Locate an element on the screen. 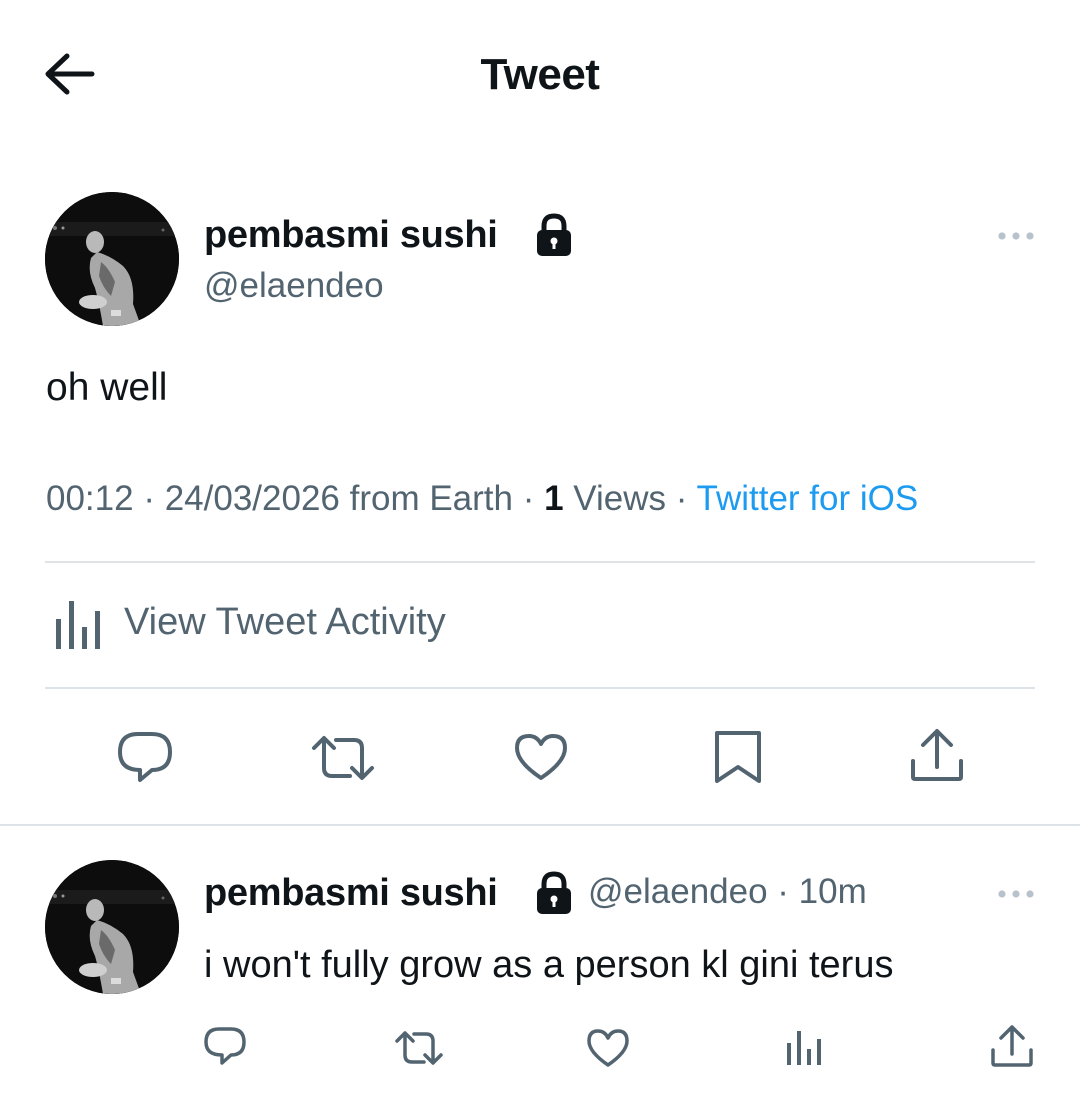 This screenshot has height=1108, width=1080. tweet-time: 00:12 is located at coordinates (90, 498).